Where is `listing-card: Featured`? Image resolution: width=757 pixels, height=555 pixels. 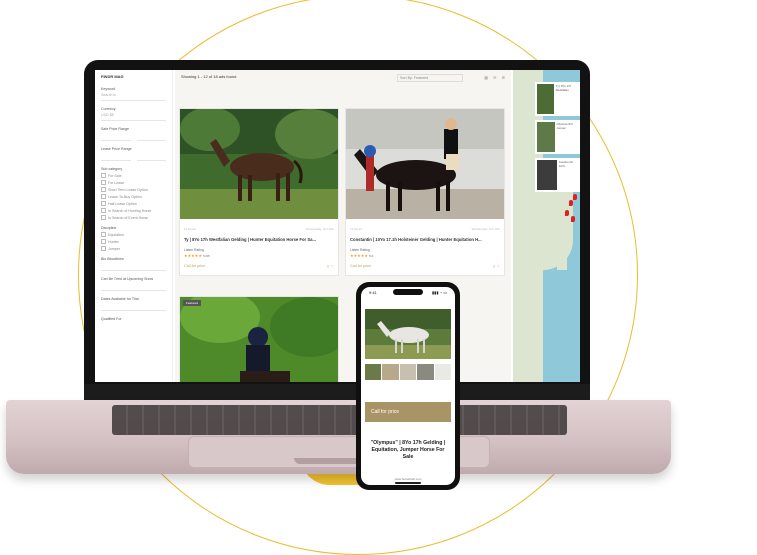 listing-card: Featured is located at coordinates (264, 336).